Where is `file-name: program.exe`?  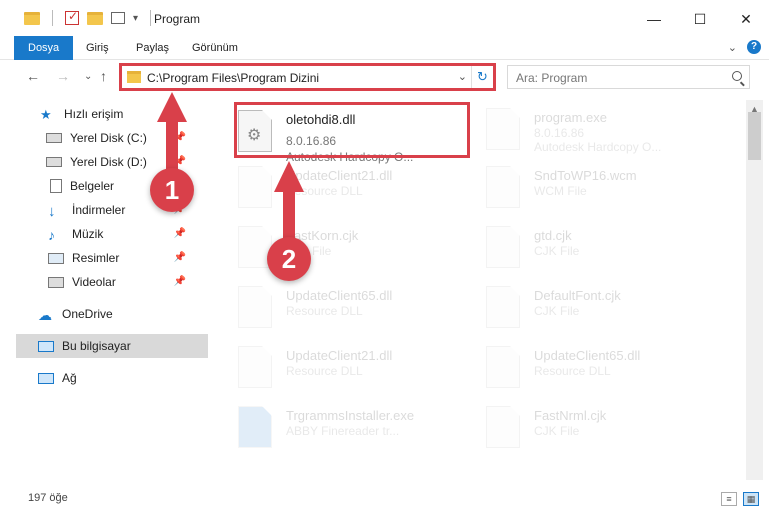 file-name: program.exe is located at coordinates (570, 117).